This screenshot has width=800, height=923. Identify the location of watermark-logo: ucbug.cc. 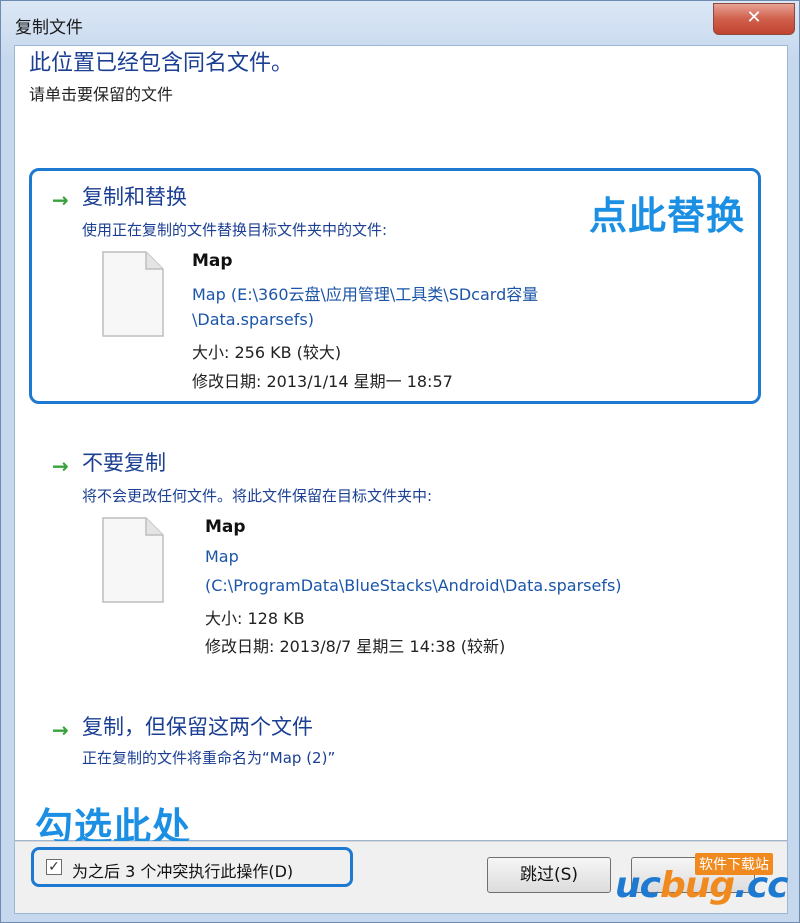
(702, 885).